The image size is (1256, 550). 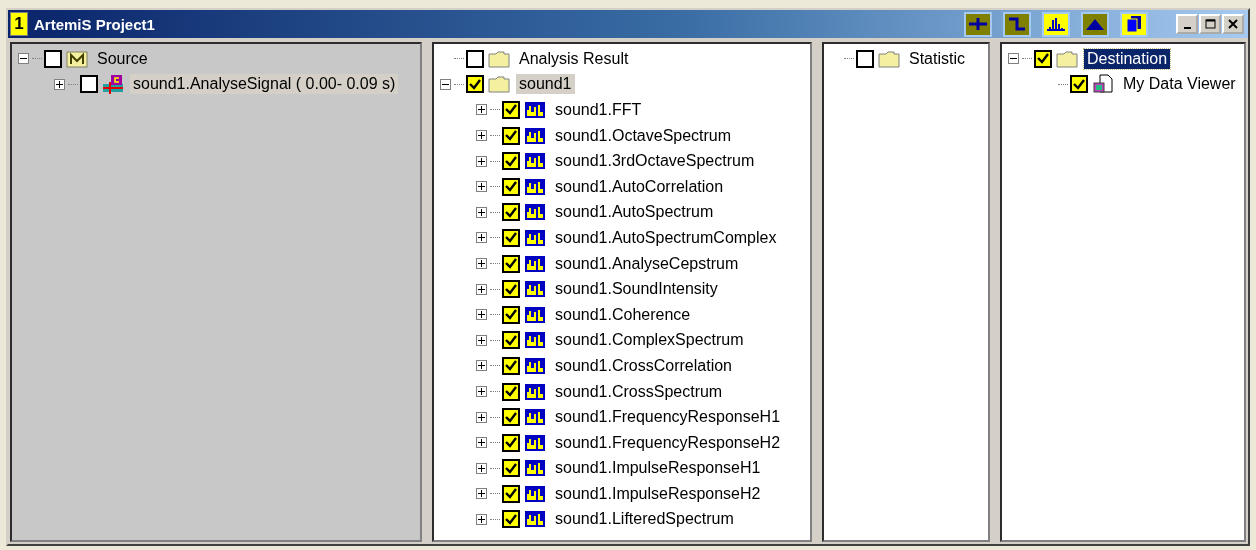 I want to click on tree-item: sound1.SoundIntensity, so click(x=636, y=289).